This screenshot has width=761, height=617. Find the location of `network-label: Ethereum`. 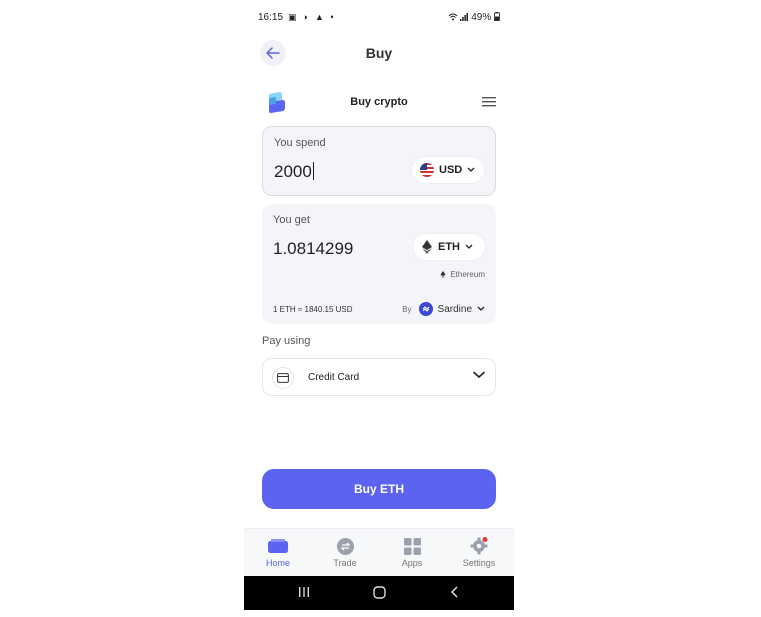

network-label: Ethereum is located at coordinates (462, 274).